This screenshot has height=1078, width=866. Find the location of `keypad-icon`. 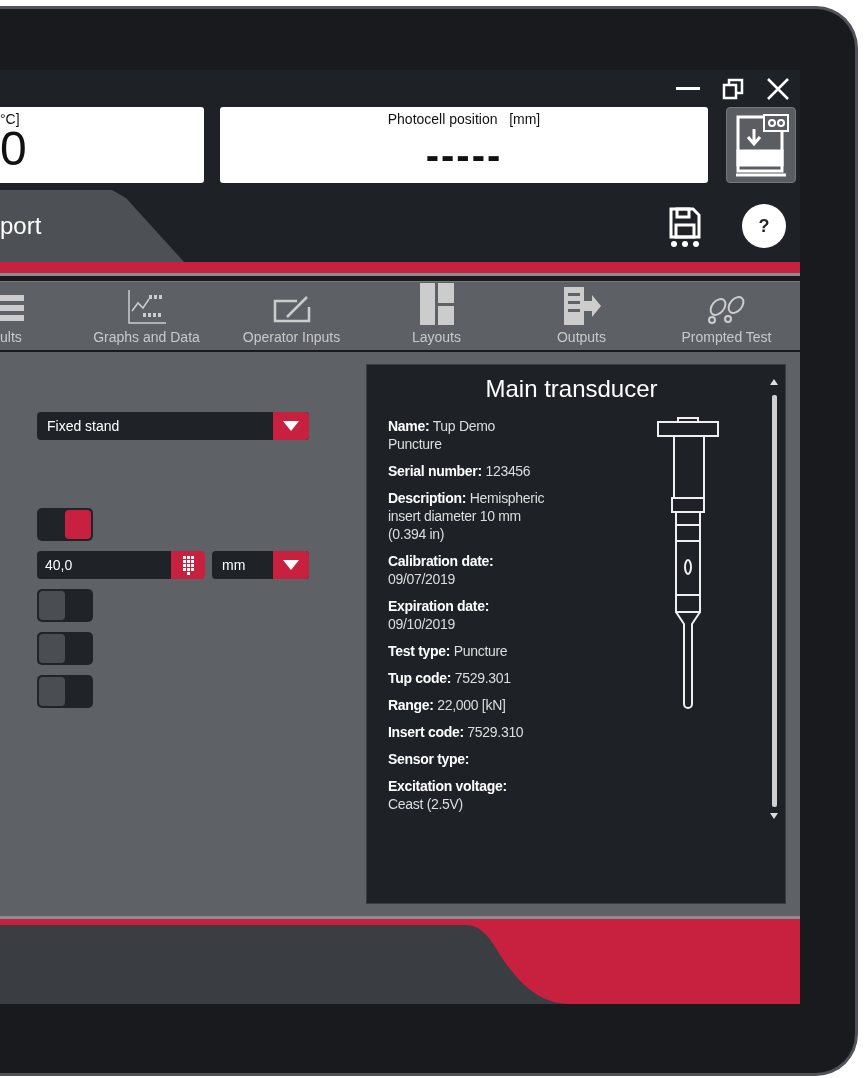

keypad-icon is located at coordinates (188, 565).